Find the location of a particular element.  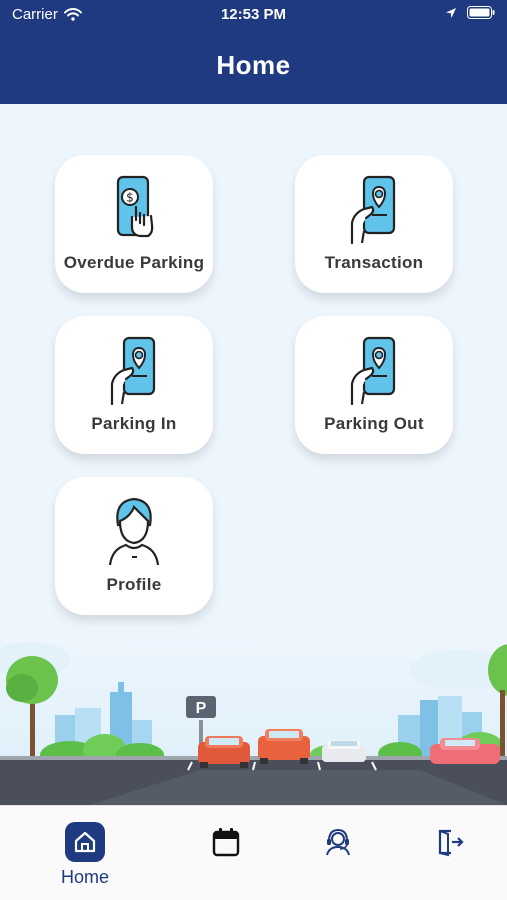

parking-sign-letter: P is located at coordinates (201, 708).